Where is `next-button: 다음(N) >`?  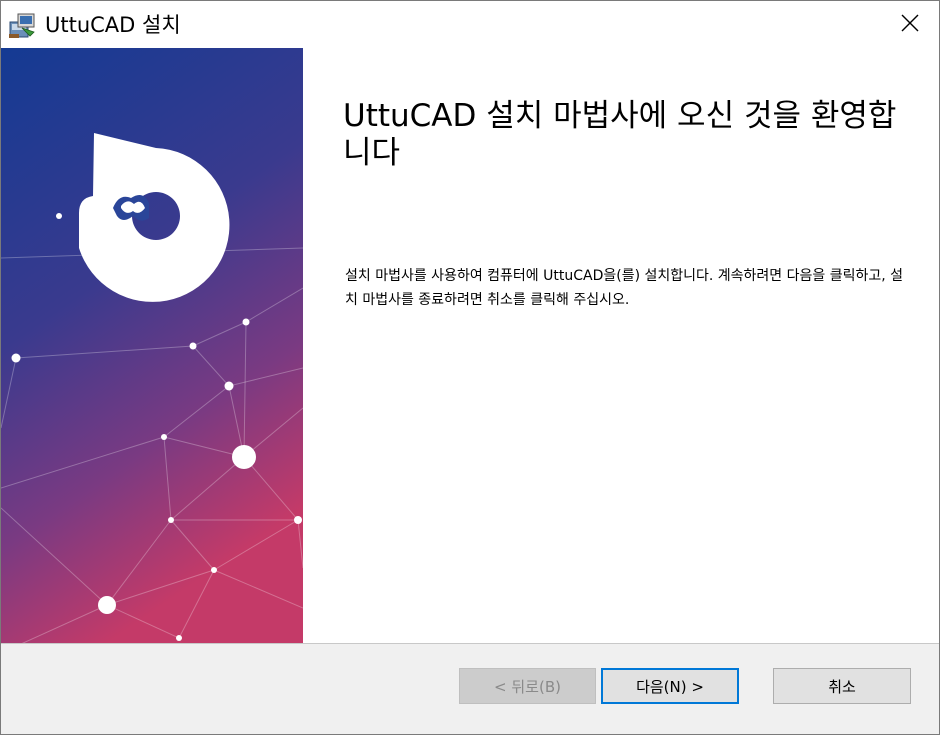 next-button: 다음(N) > is located at coordinates (670, 686).